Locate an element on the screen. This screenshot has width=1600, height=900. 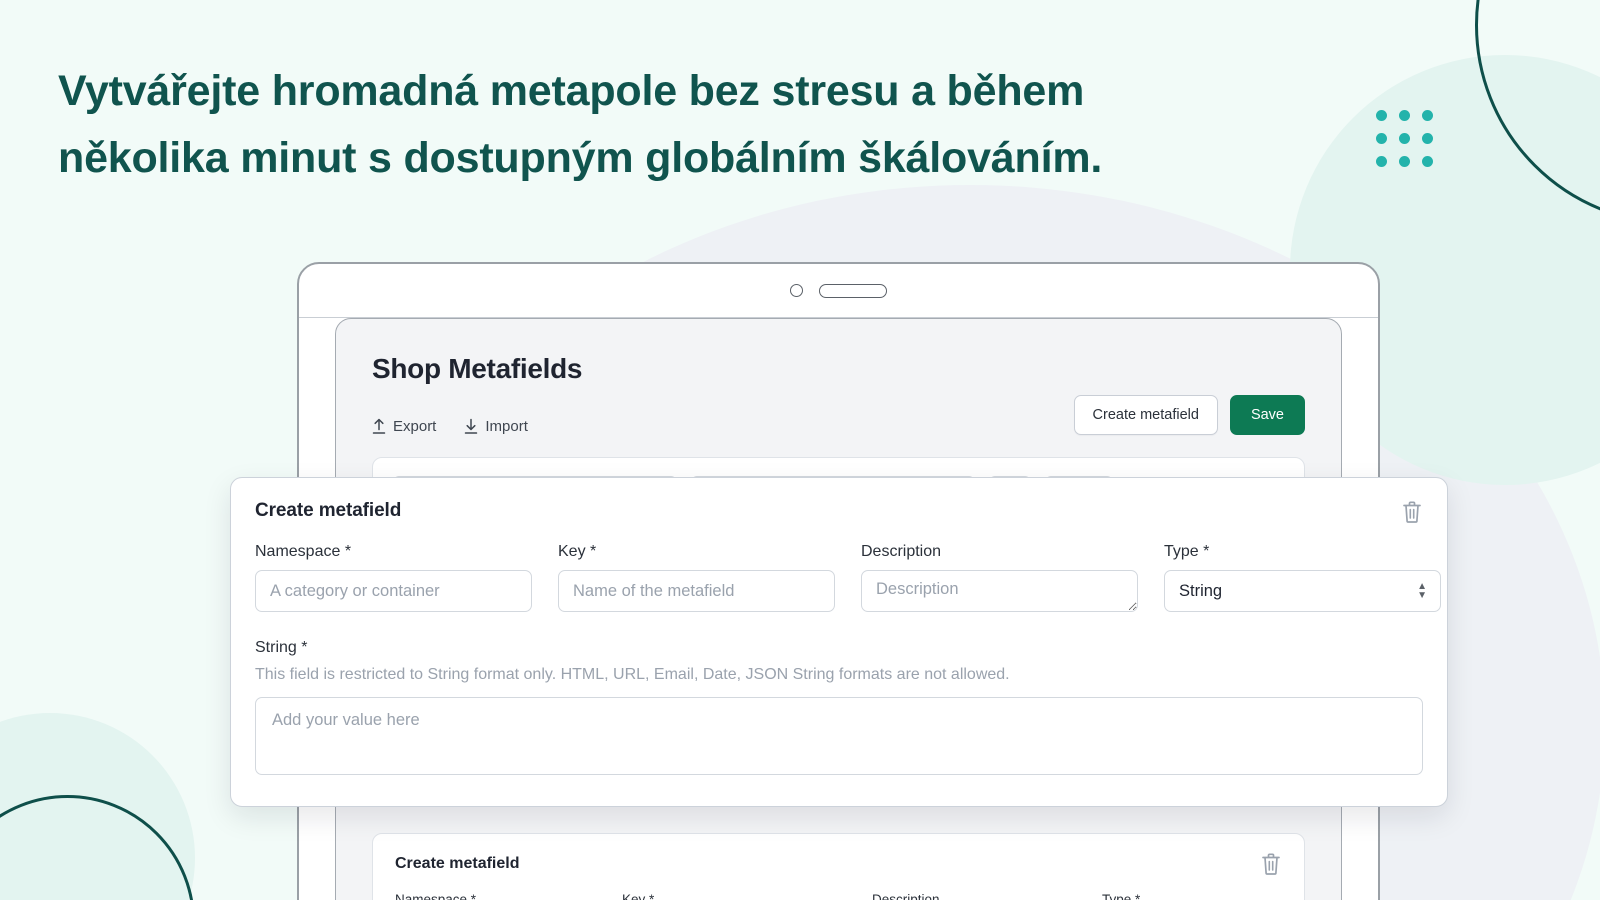
speaker-grille-icon is located at coordinates (853, 290).